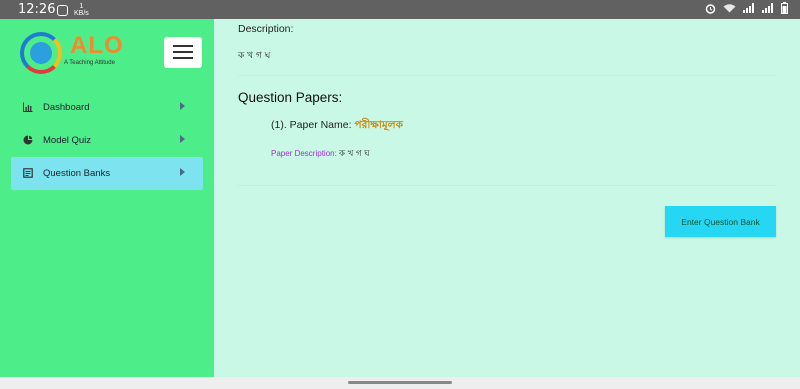 This screenshot has height=389, width=800. Describe the element at coordinates (183, 46) in the screenshot. I see `hamburger-icon` at that location.